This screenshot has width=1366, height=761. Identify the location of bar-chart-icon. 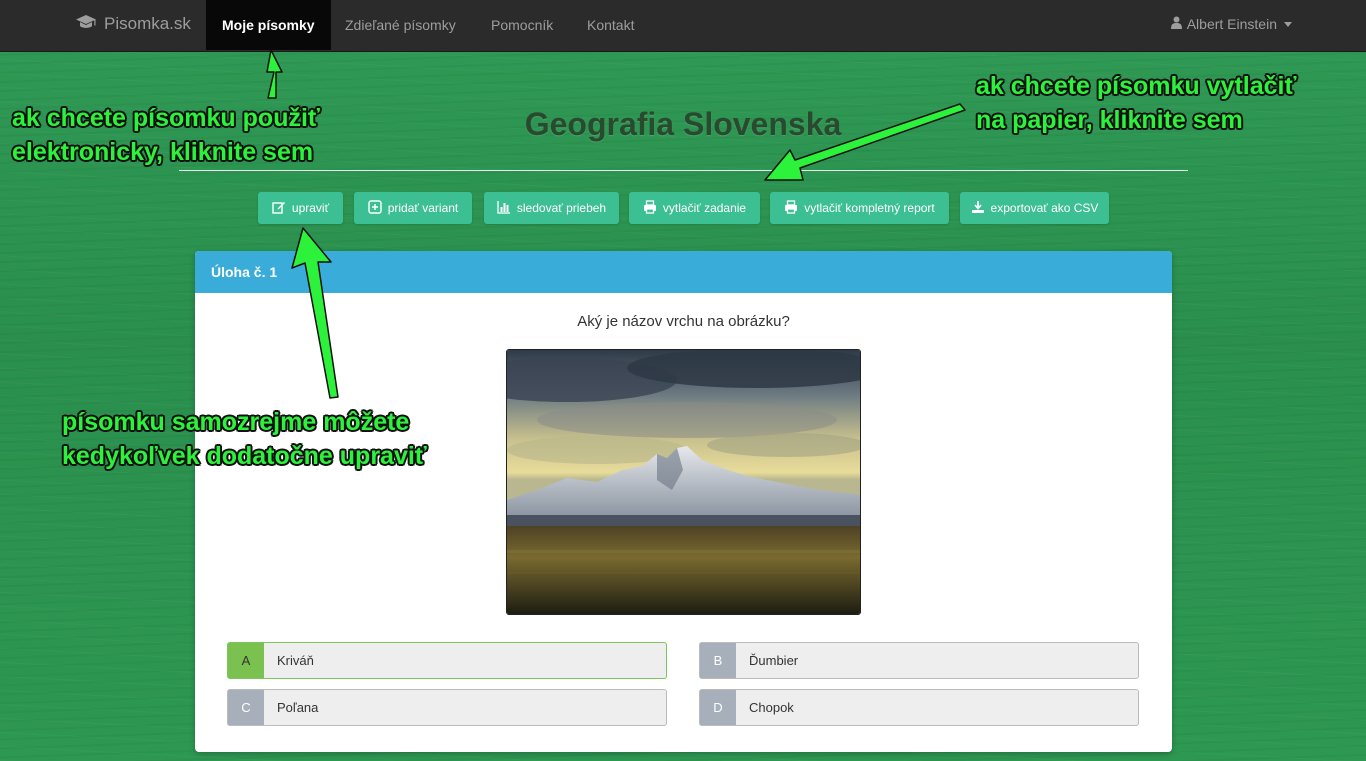
(504, 208).